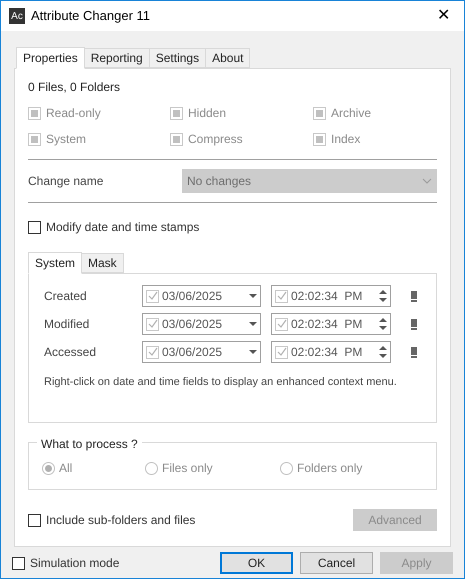 This screenshot has height=579, width=465. Describe the element at coordinates (345, 139) in the screenshot. I see `checkbox-label: Index` at that location.